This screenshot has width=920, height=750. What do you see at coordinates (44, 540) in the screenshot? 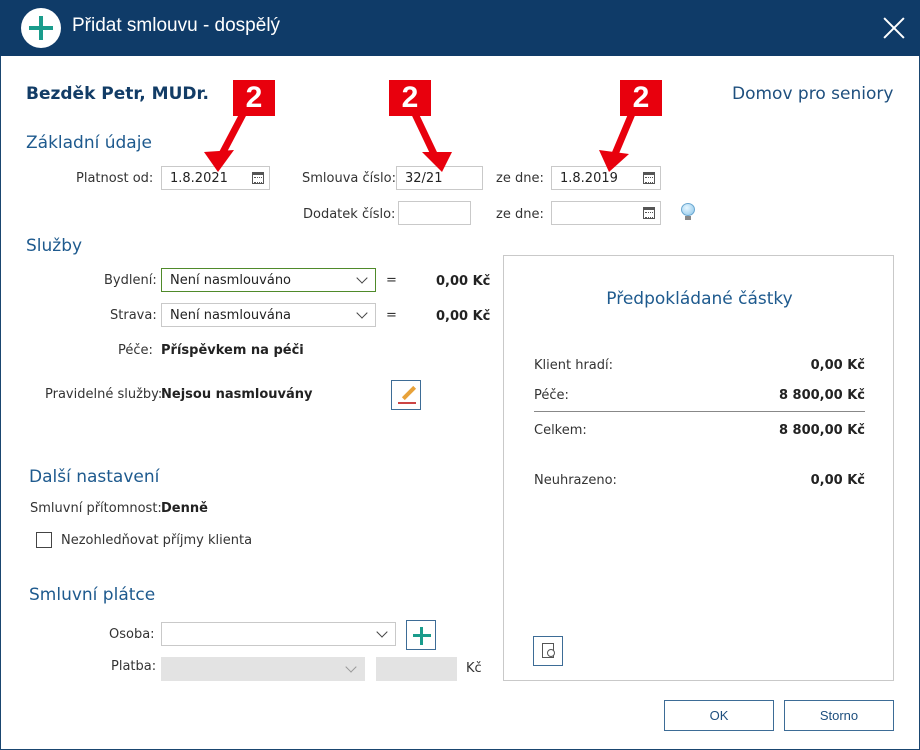
I see `ignore-income-checkbox` at bounding box center [44, 540].